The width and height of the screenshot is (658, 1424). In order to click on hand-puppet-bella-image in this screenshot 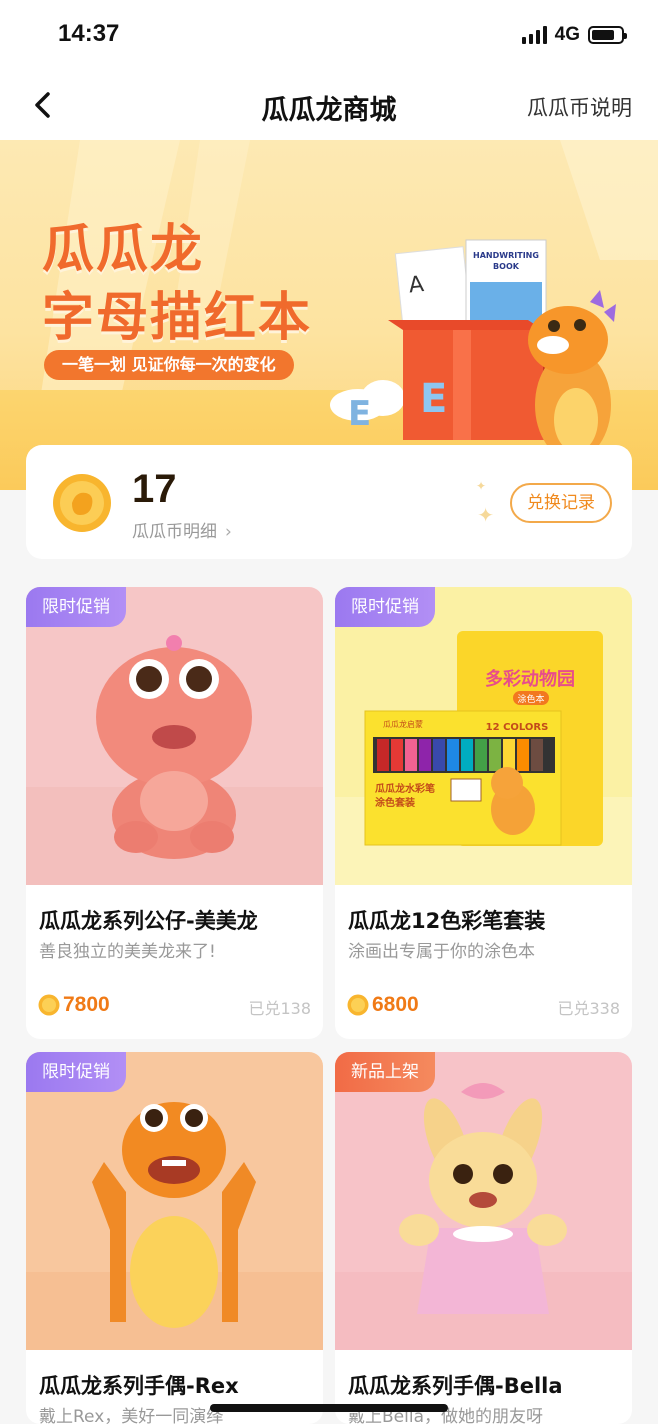, I will do `click(483, 1201)`.